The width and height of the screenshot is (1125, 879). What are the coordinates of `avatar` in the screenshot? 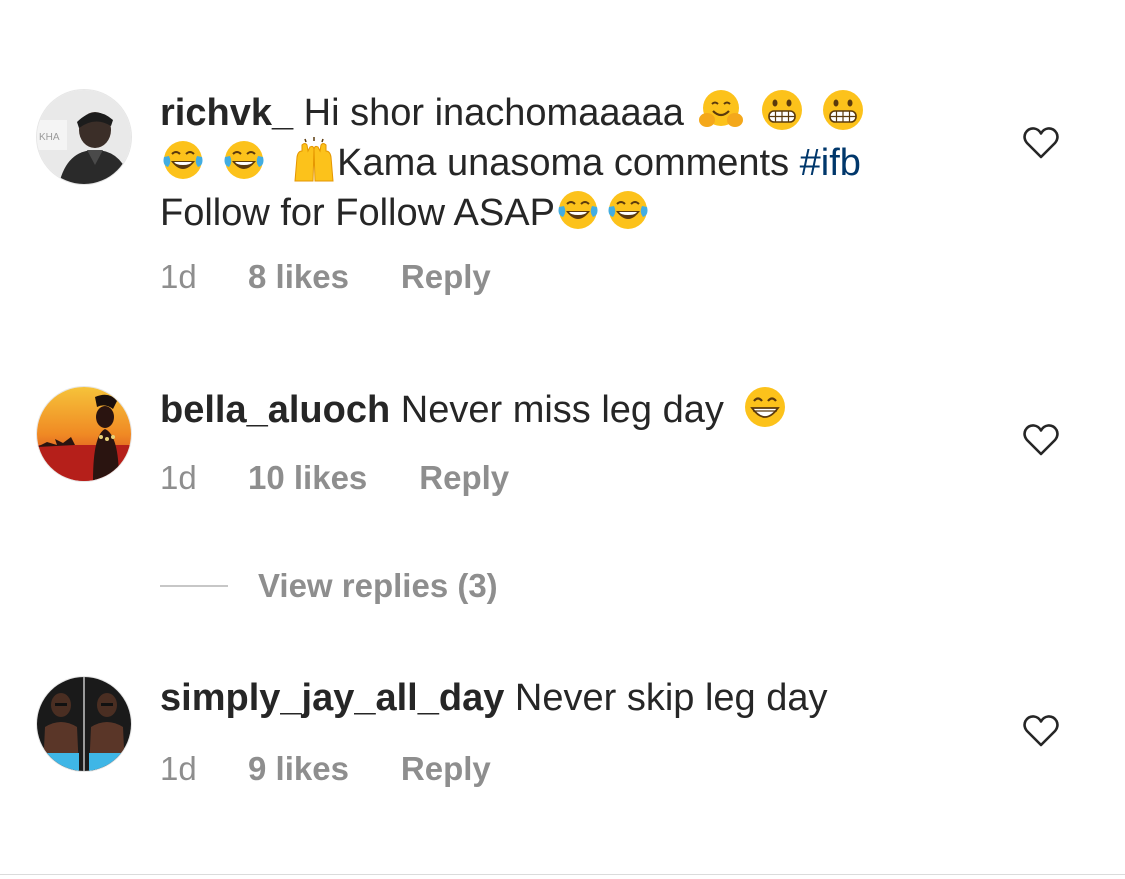 It's located at (84, 724).